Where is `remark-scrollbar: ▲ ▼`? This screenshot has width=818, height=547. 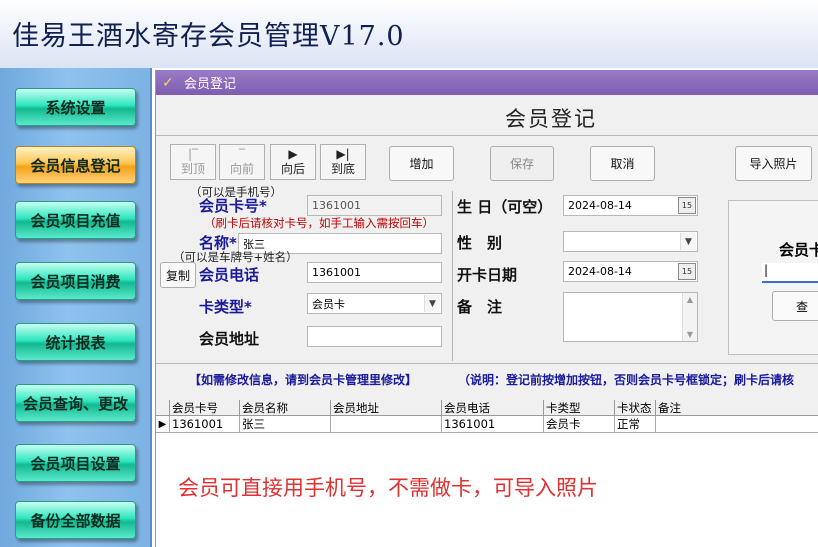
remark-scrollbar: ▲ ▼ is located at coordinates (689, 317).